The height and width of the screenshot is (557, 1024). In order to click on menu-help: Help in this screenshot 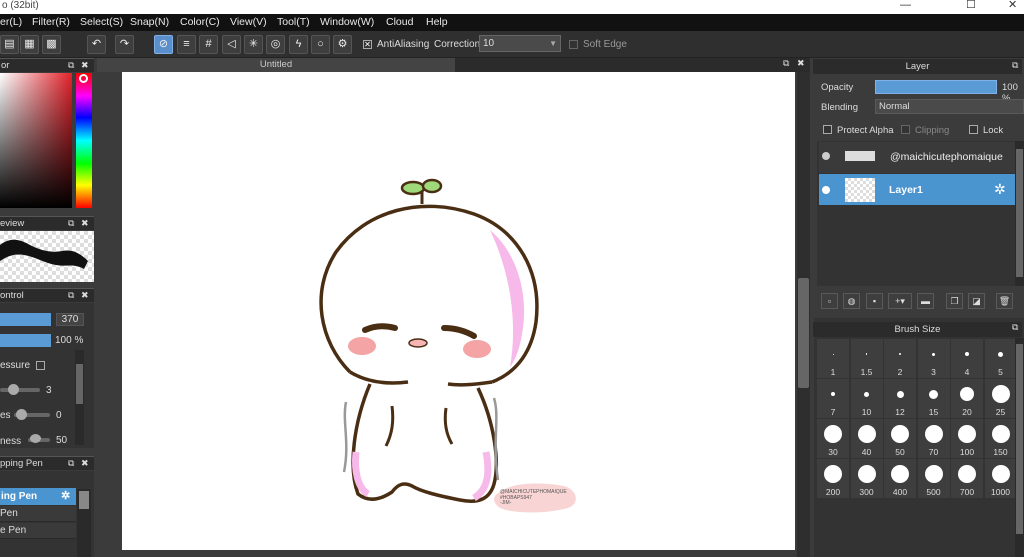, I will do `click(437, 22)`.